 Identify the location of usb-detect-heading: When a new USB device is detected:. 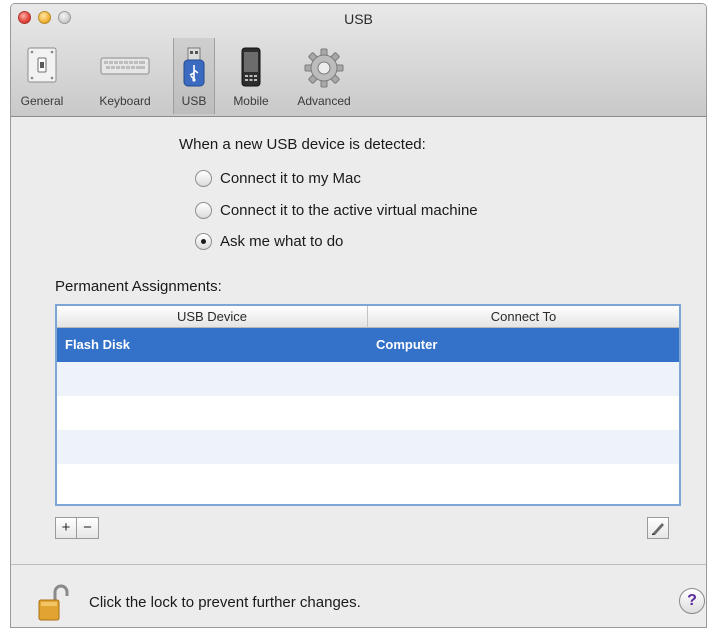
(302, 144).